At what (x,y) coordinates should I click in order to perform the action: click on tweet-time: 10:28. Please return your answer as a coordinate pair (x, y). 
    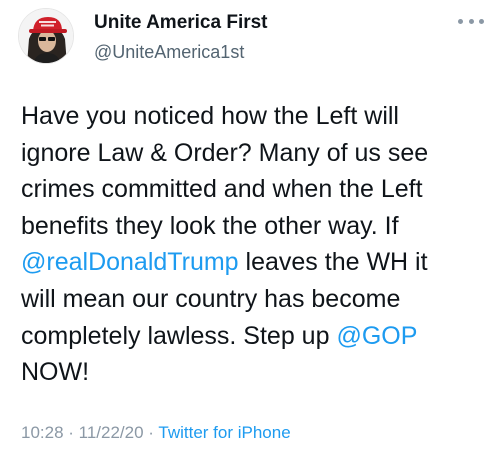
    Looking at the image, I should click on (42, 432).